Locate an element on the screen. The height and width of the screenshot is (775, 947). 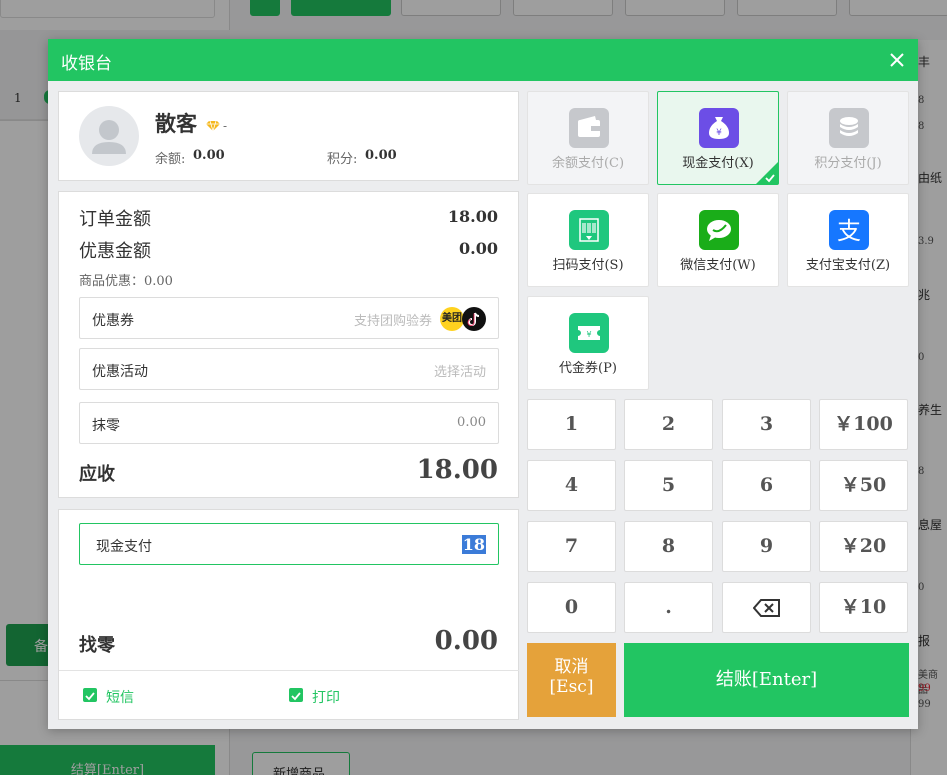
alipay-icon: 支 is located at coordinates (849, 230).